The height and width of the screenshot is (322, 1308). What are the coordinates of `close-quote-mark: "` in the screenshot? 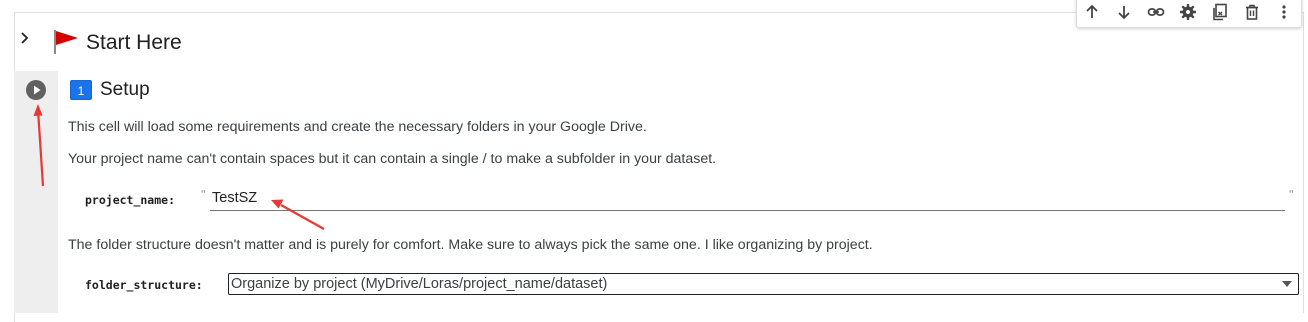 It's located at (1291, 194).